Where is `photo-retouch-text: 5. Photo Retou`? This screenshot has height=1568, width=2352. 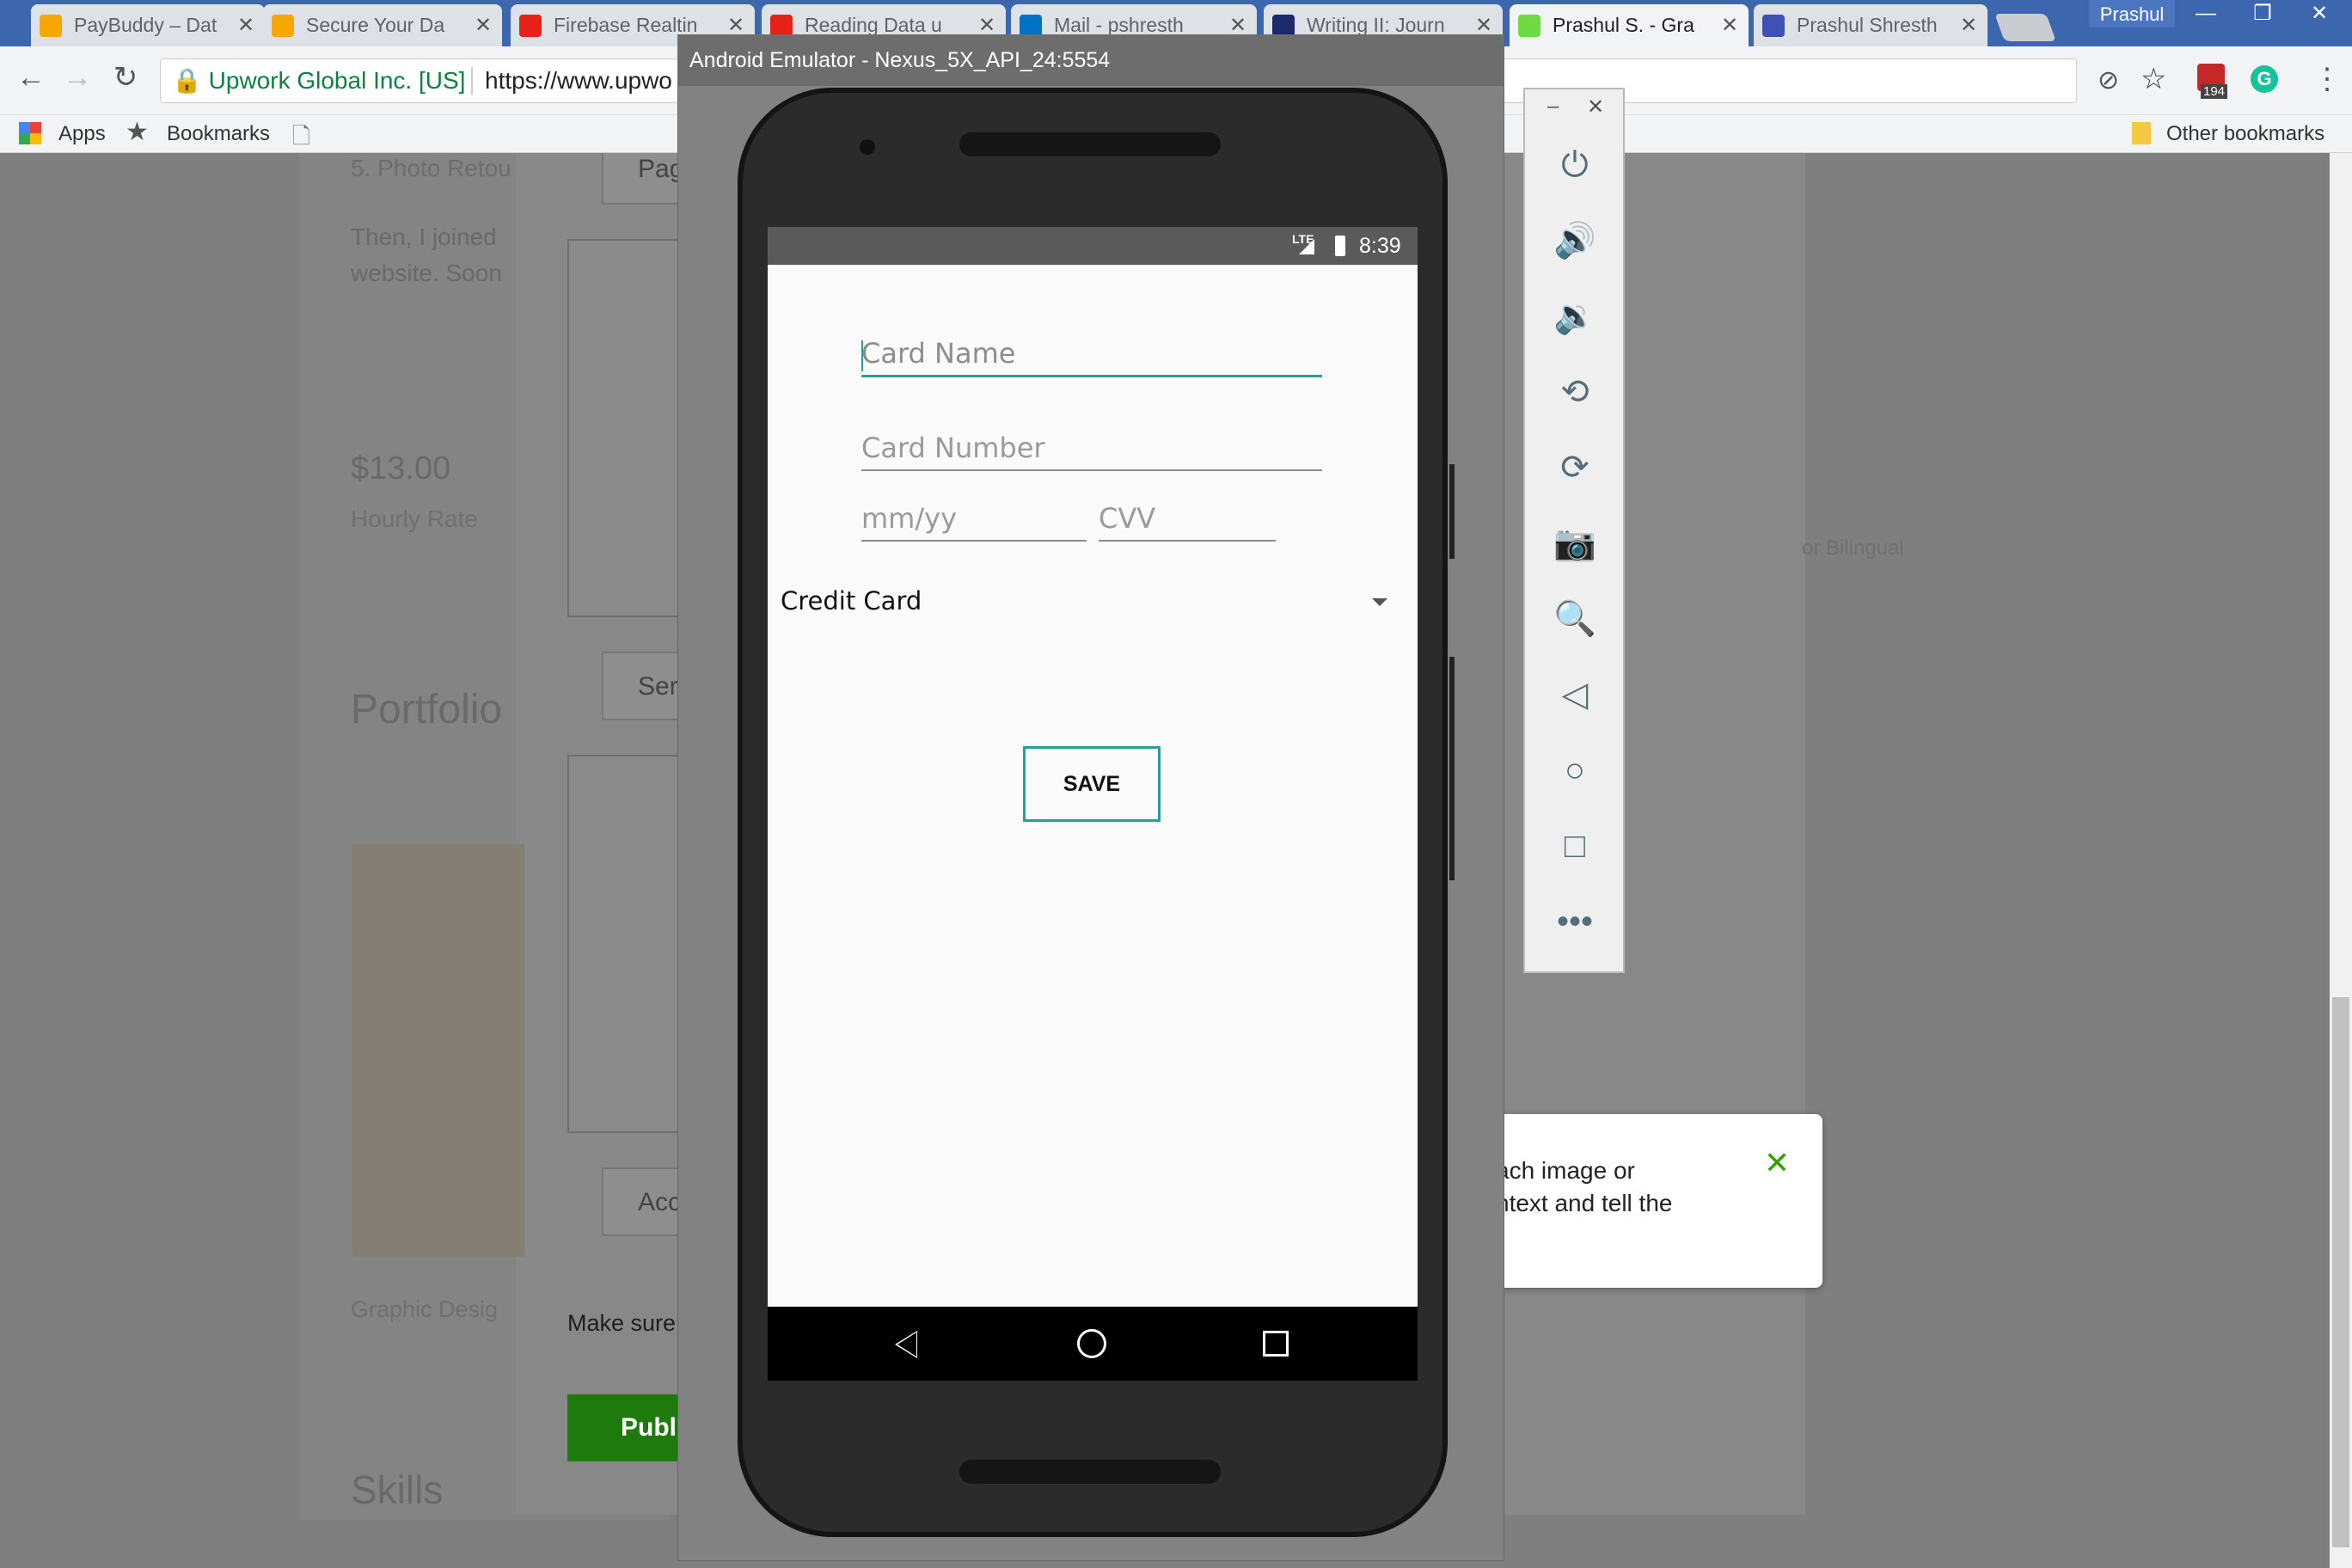 photo-retouch-text: 5. Photo Retou is located at coordinates (431, 168).